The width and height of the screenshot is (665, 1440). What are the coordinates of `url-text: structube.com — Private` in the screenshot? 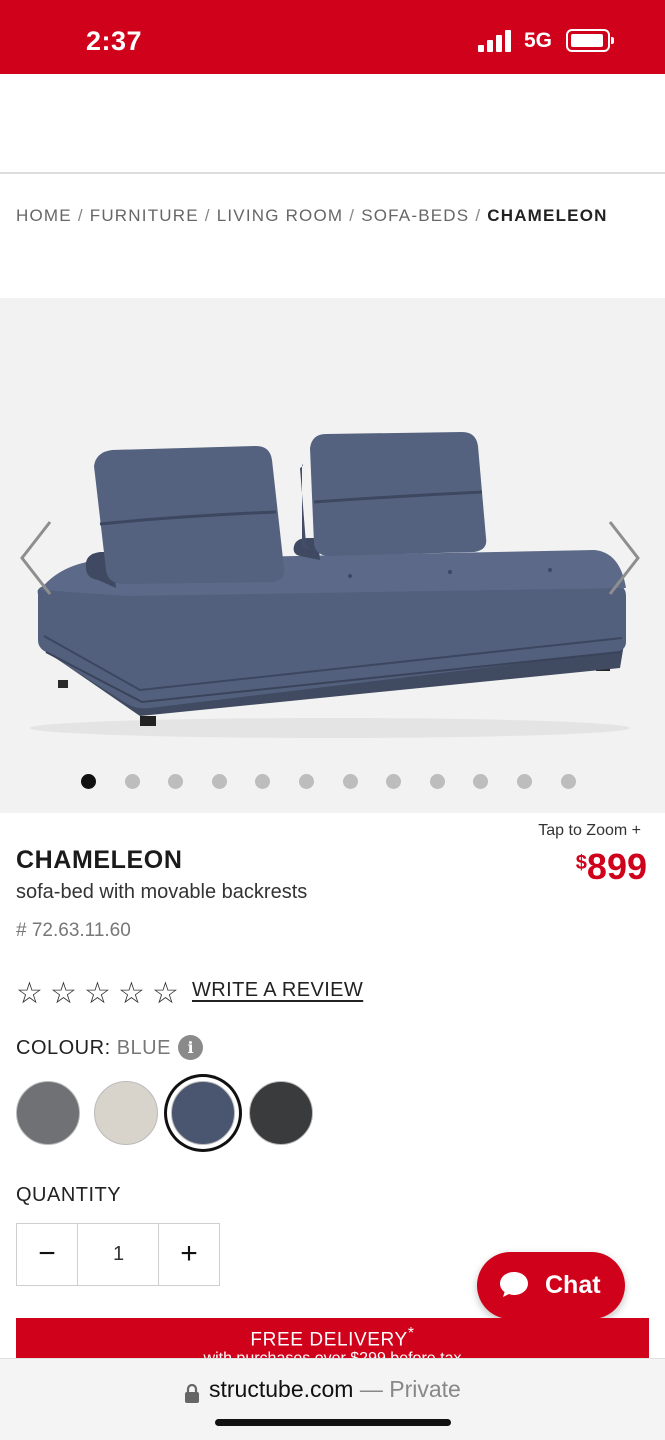 It's located at (335, 1389).